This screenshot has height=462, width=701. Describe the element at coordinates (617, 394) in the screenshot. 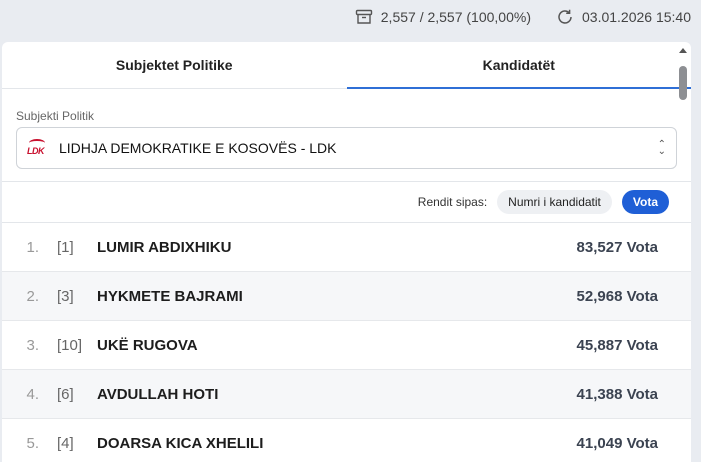

I see `candidate-votes: 41,388 Vota` at that location.